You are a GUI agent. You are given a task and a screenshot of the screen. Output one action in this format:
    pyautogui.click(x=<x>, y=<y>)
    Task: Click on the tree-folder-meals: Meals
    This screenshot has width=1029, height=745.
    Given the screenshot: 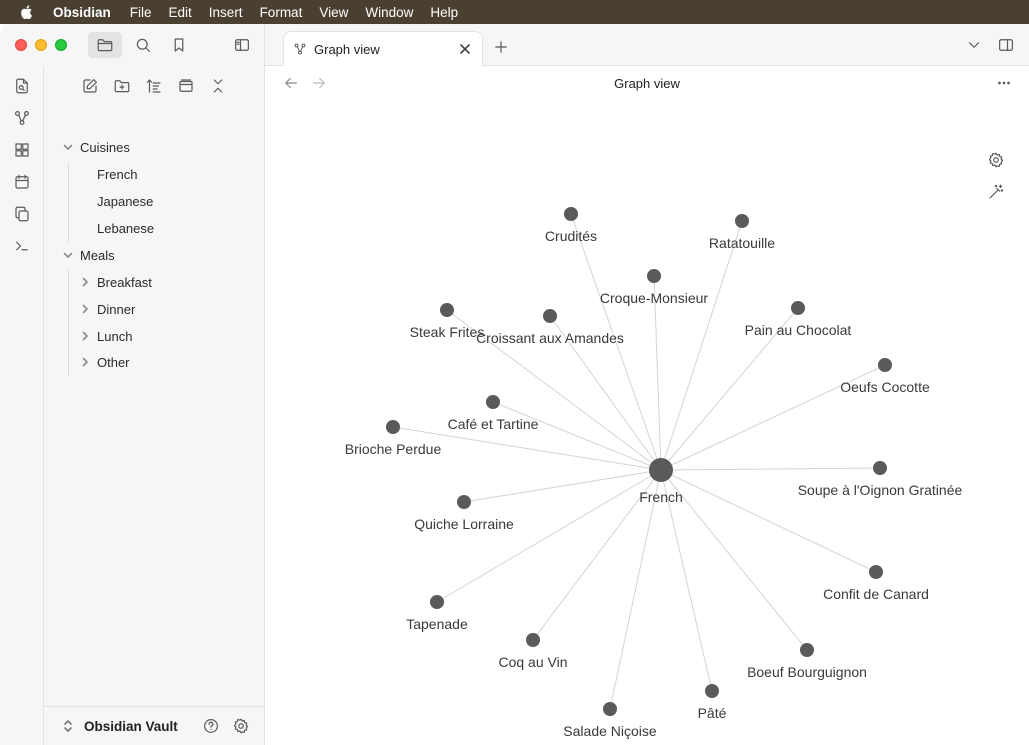 What is the action you would take?
    pyautogui.click(x=88, y=255)
    